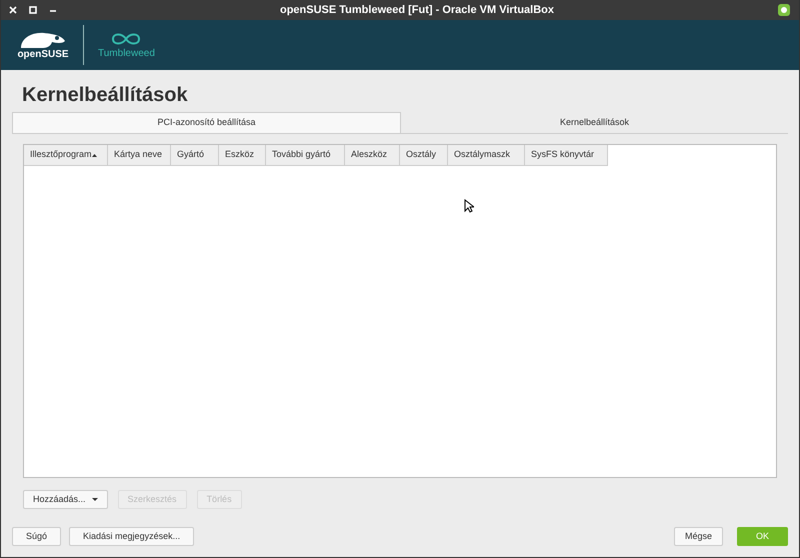  What do you see at coordinates (784, 10) in the screenshot?
I see `app-icon` at bounding box center [784, 10].